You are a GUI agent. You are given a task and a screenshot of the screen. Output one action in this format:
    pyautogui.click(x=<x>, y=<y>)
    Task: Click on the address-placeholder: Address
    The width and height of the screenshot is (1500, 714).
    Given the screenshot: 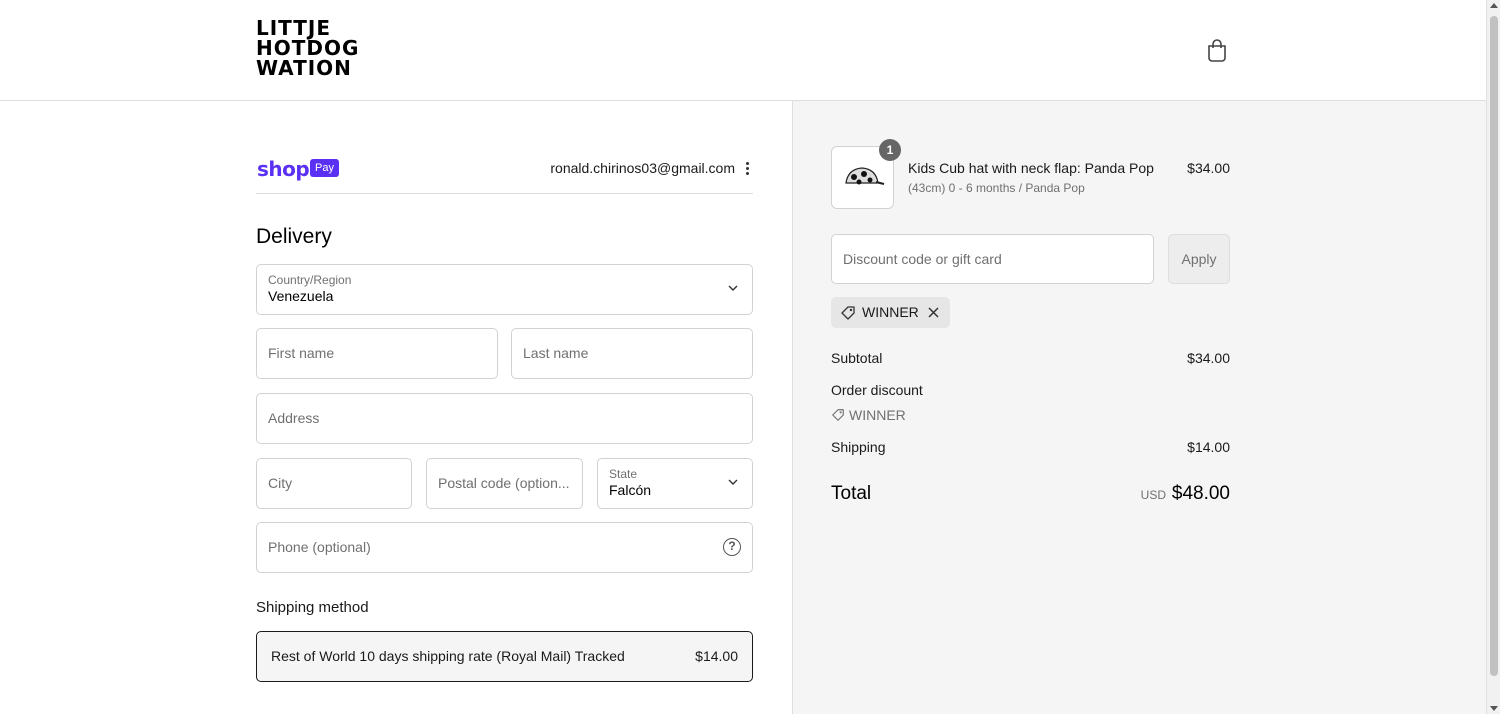 What is the action you would take?
    pyautogui.click(x=294, y=418)
    